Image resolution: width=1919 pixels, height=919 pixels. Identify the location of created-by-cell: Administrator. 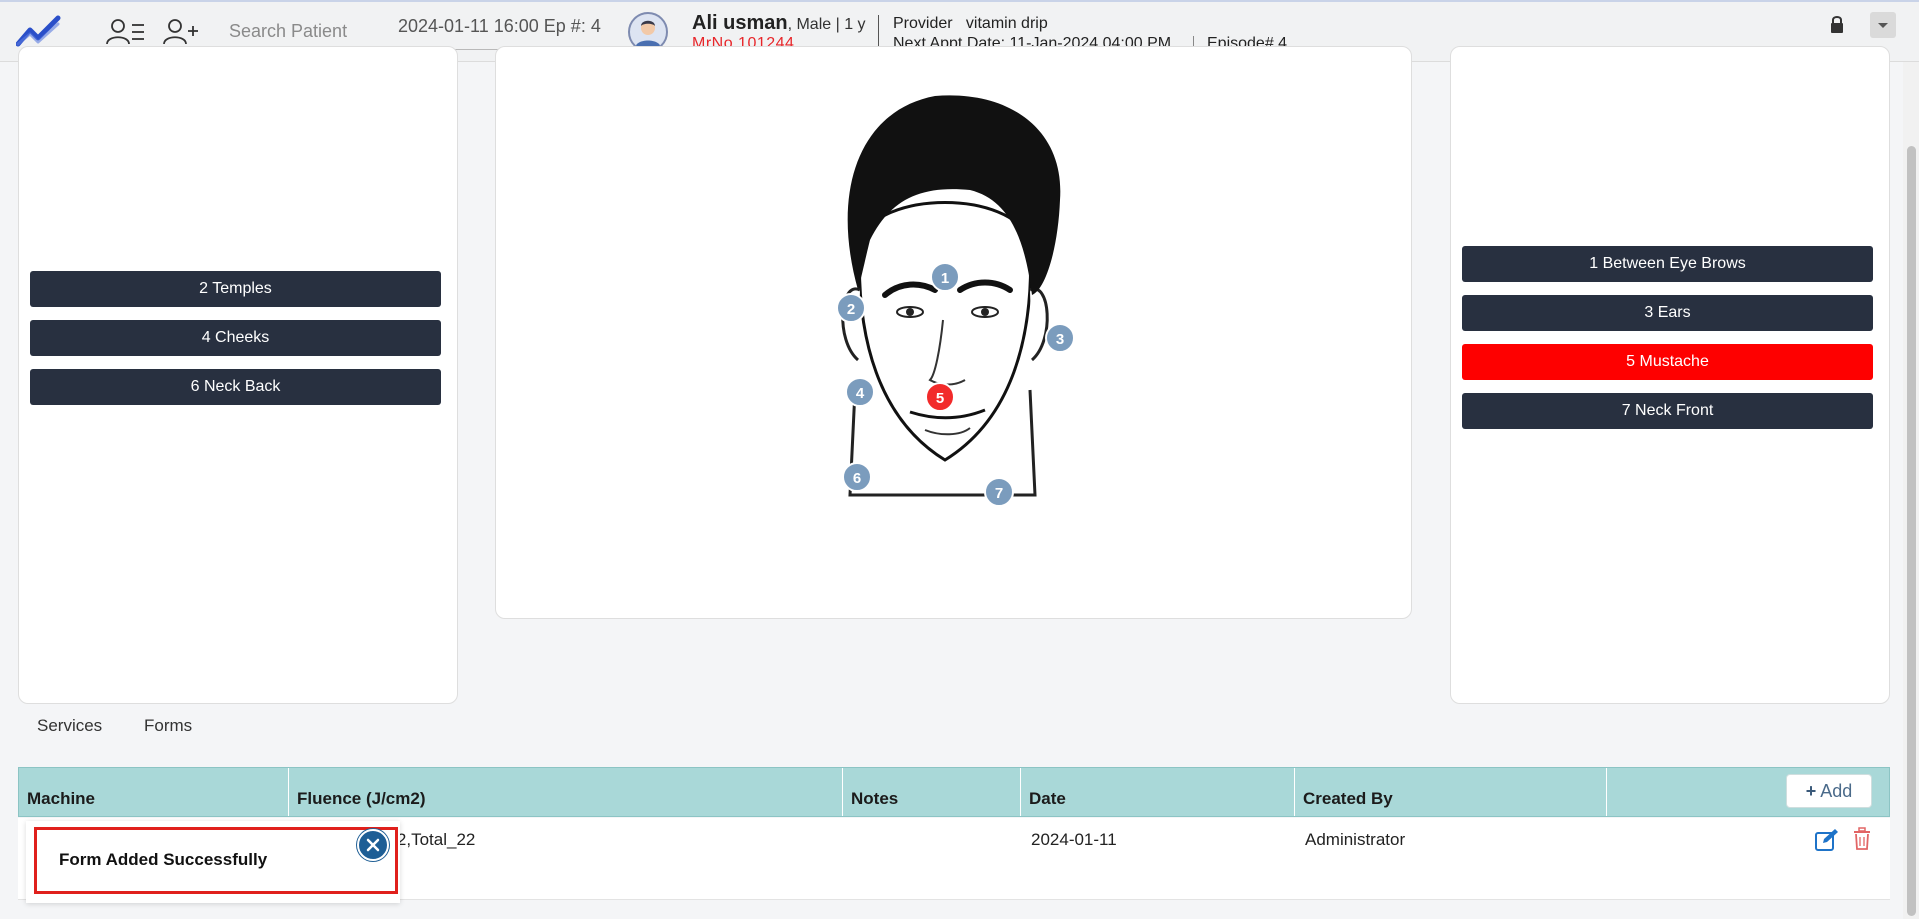
(1355, 839).